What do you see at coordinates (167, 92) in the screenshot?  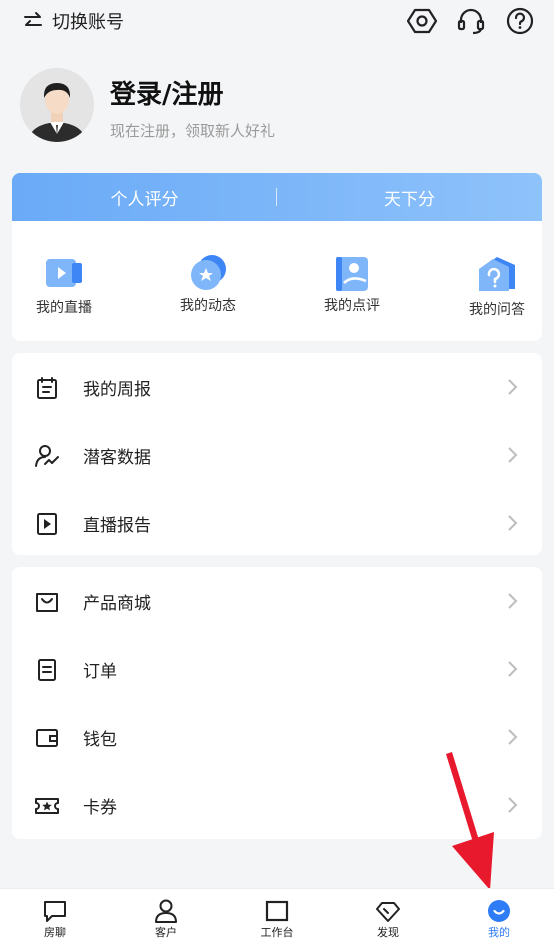 I see `profile-name: 登录/注册` at bounding box center [167, 92].